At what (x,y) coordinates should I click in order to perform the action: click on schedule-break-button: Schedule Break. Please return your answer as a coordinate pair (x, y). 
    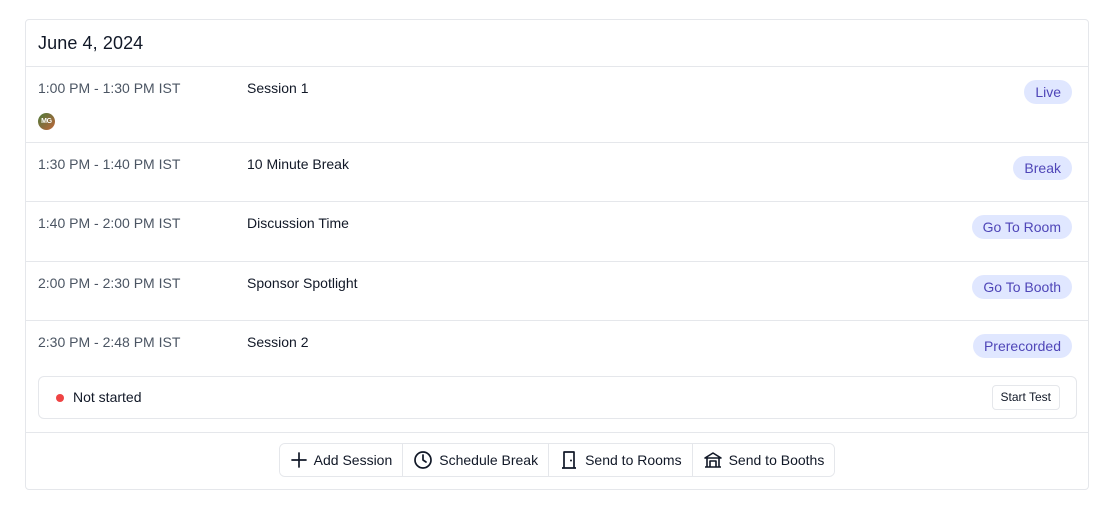
    Looking at the image, I should click on (476, 460).